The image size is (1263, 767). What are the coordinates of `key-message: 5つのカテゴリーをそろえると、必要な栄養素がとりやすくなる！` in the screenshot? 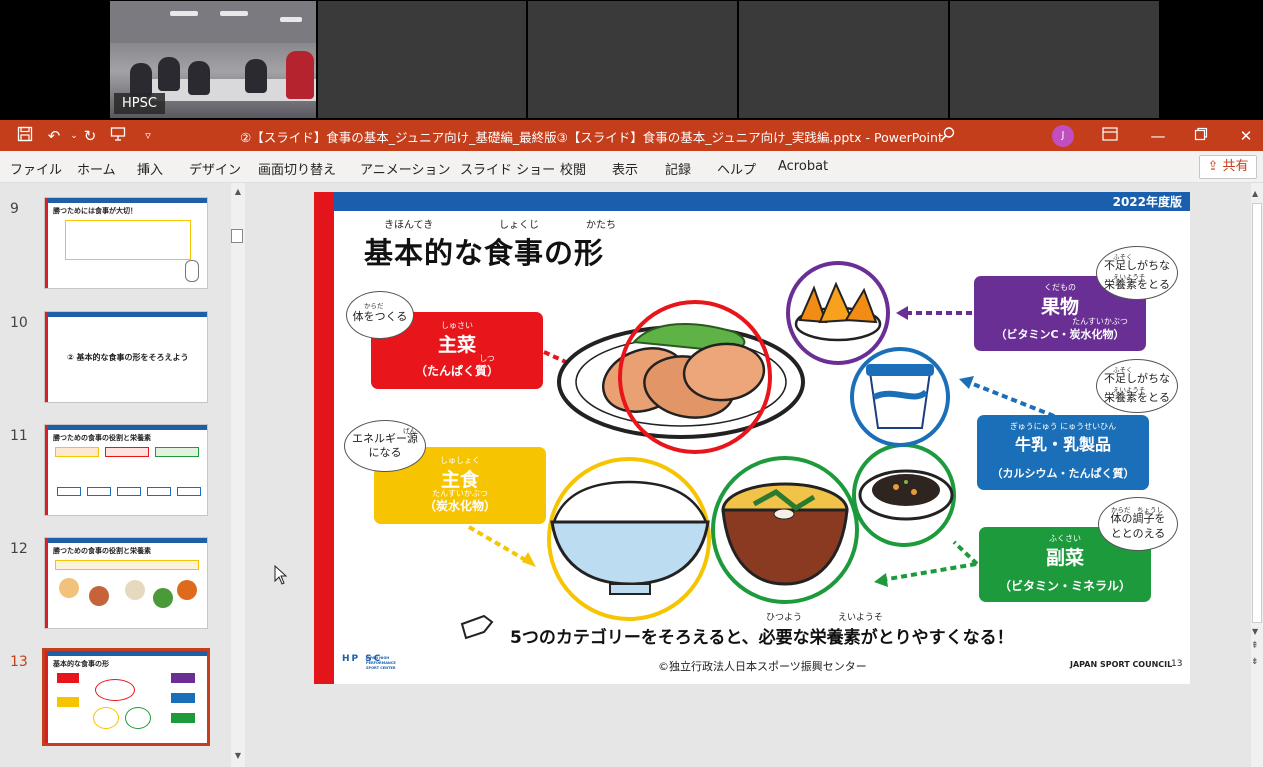 It's located at (762, 638).